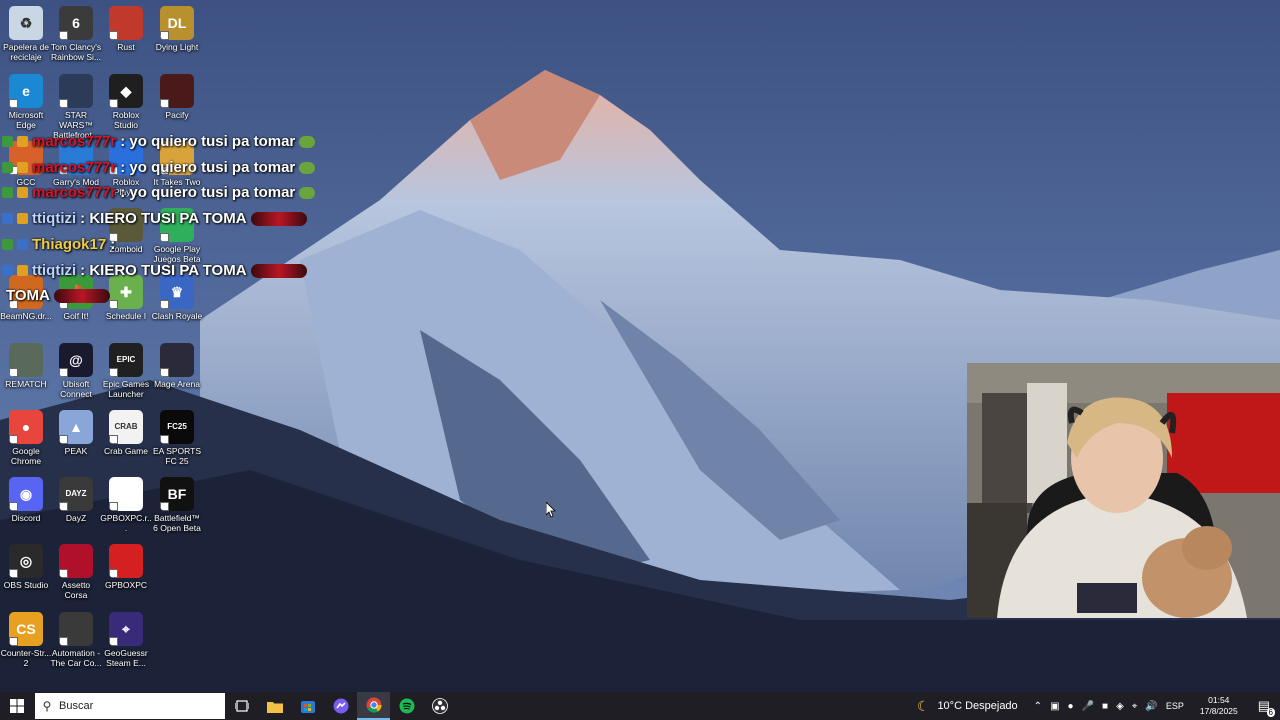 The height and width of the screenshot is (720, 1280). I want to click on desktop-icon-battlefield: BF Battlefield™ 6 Open Beta, so click(177, 503).